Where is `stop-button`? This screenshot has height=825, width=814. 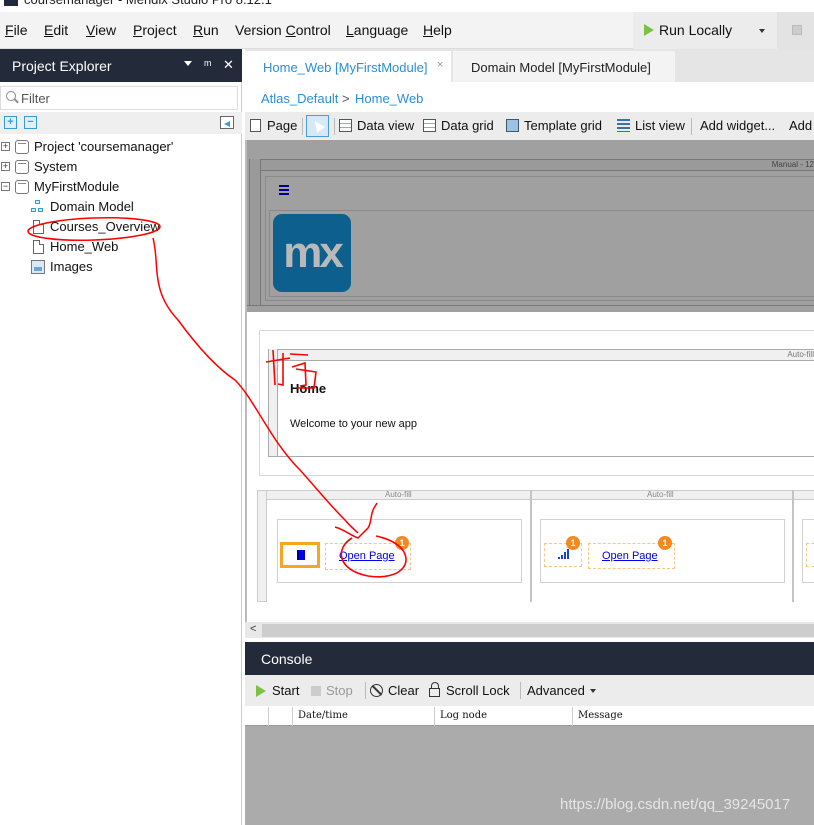
stop-button is located at coordinates (795, 30).